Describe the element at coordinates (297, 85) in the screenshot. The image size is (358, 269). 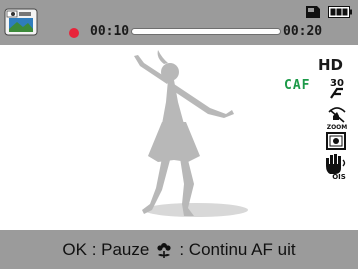
I see `focus-mode-indicator: CAF` at that location.